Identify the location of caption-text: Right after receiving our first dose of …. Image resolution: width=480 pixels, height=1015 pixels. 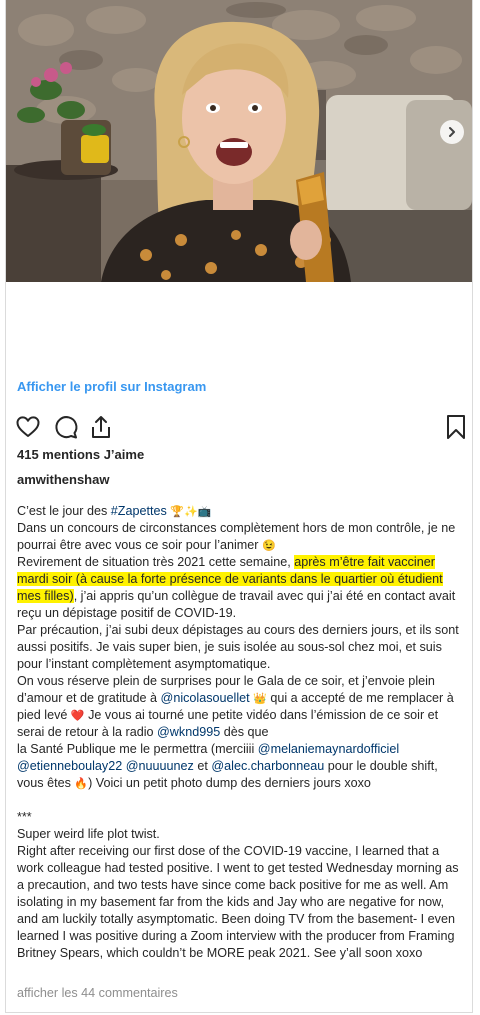
(238, 902).